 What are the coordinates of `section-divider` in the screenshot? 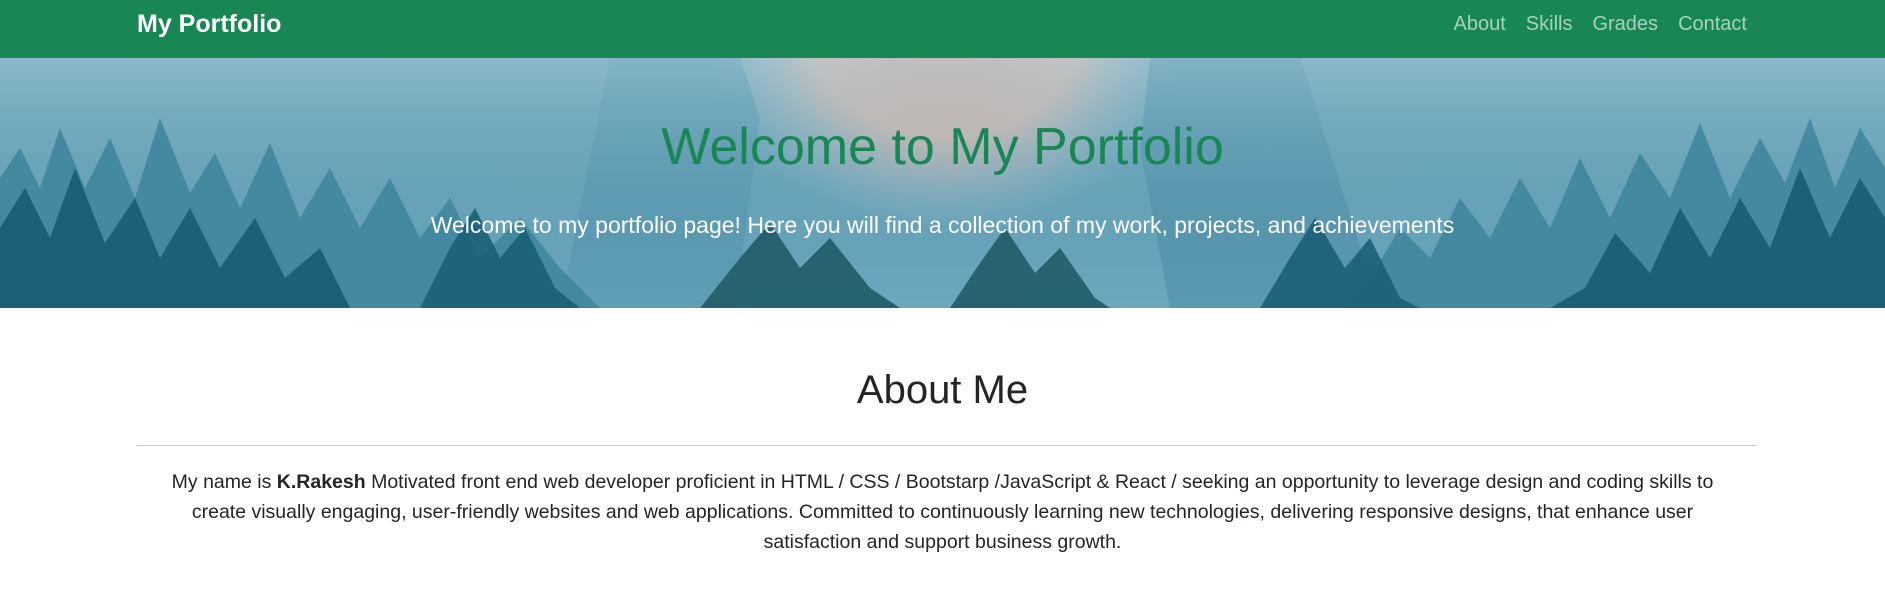 It's located at (947, 445).